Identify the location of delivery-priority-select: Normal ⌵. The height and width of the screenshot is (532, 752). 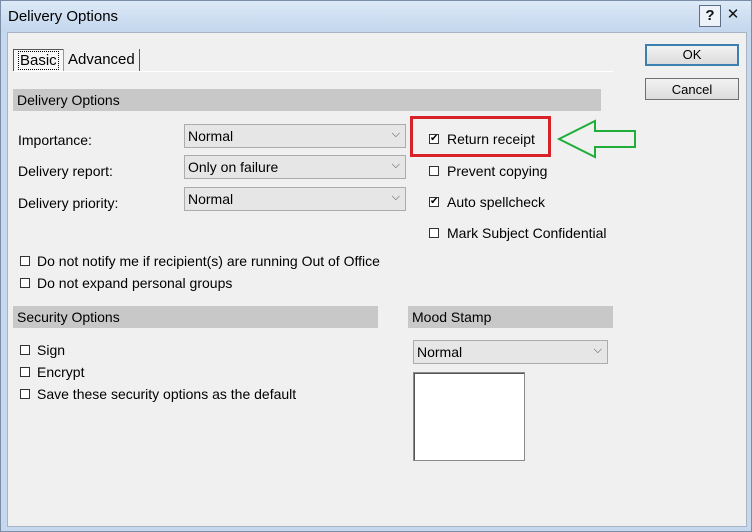
(295, 199).